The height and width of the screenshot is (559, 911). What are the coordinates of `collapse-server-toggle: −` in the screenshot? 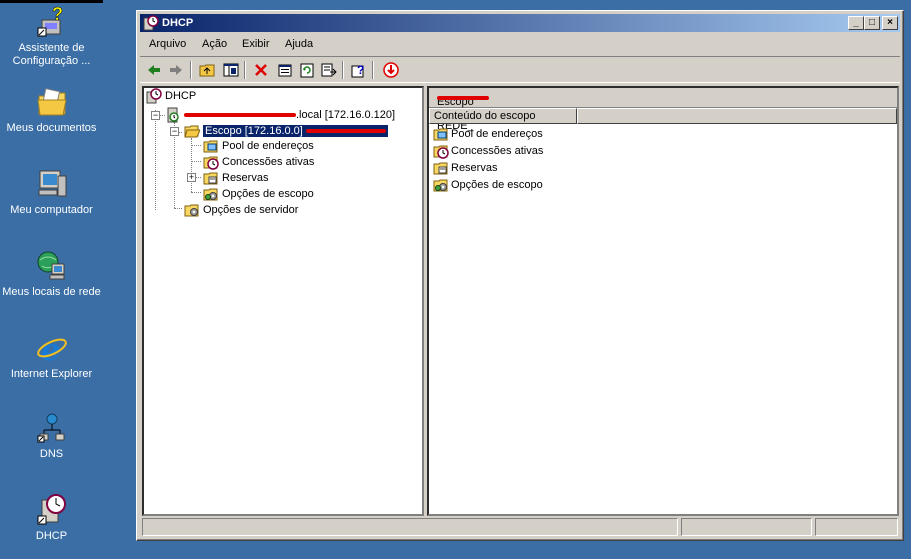 It's located at (155, 115).